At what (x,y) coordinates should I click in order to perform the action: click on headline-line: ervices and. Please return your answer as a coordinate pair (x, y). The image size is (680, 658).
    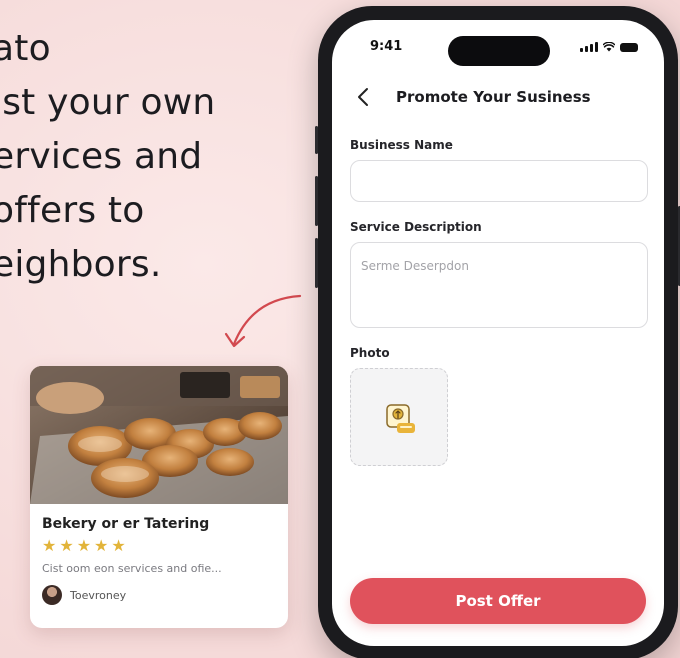
    Looking at the image, I should click on (101, 156).